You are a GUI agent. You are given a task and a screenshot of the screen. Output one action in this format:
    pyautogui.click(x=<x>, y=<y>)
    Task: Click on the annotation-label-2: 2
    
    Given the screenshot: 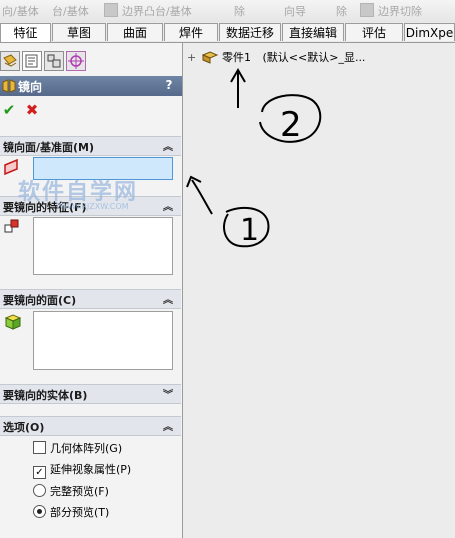 What is the action you would take?
    pyautogui.click(x=291, y=125)
    